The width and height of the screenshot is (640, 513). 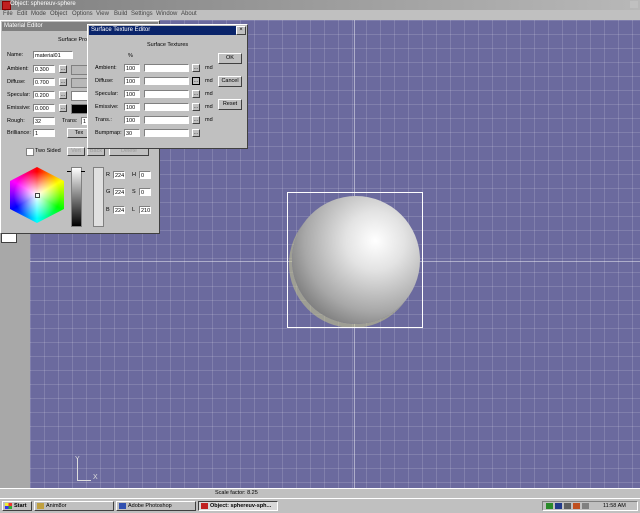 What do you see at coordinates (74, 40) in the screenshot?
I see `surface-prop-label: Surface Prop` at bounding box center [74, 40].